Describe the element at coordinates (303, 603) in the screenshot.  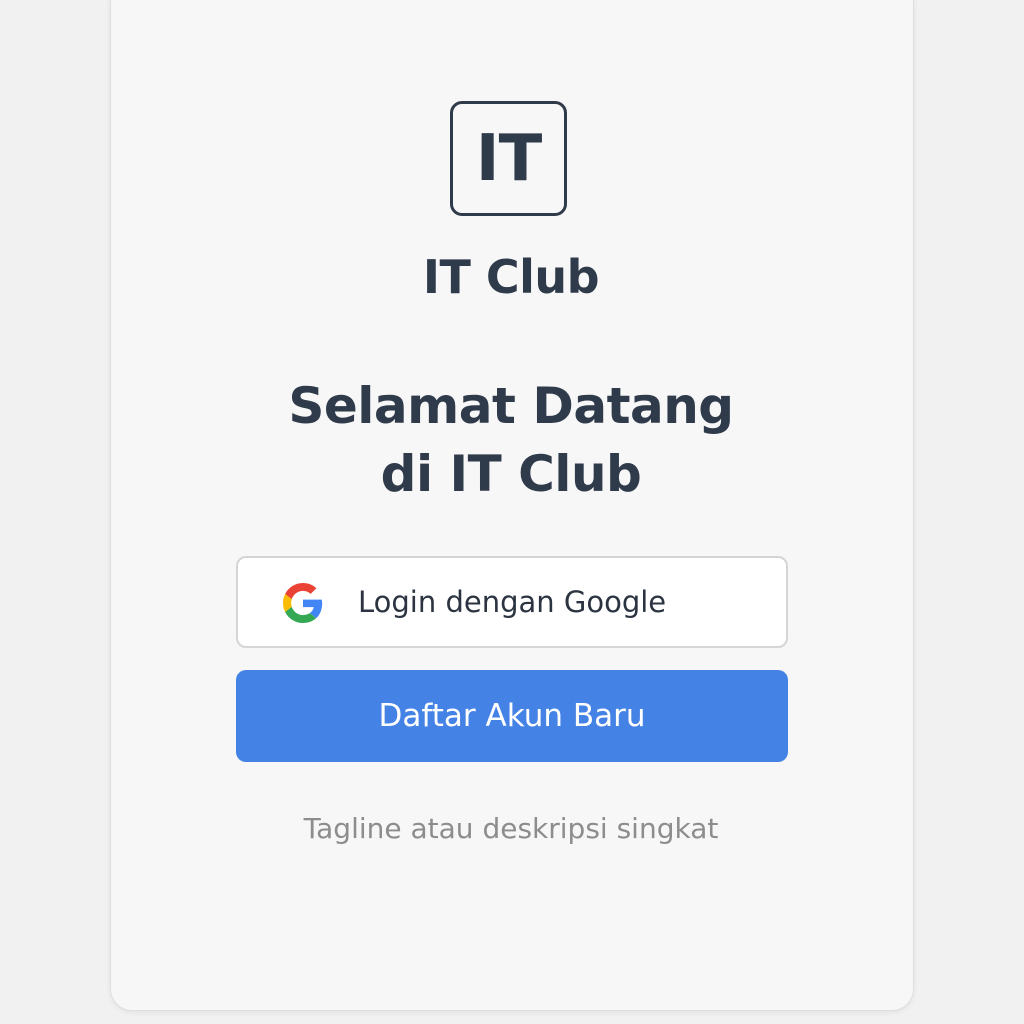
I see `google-icon` at that location.